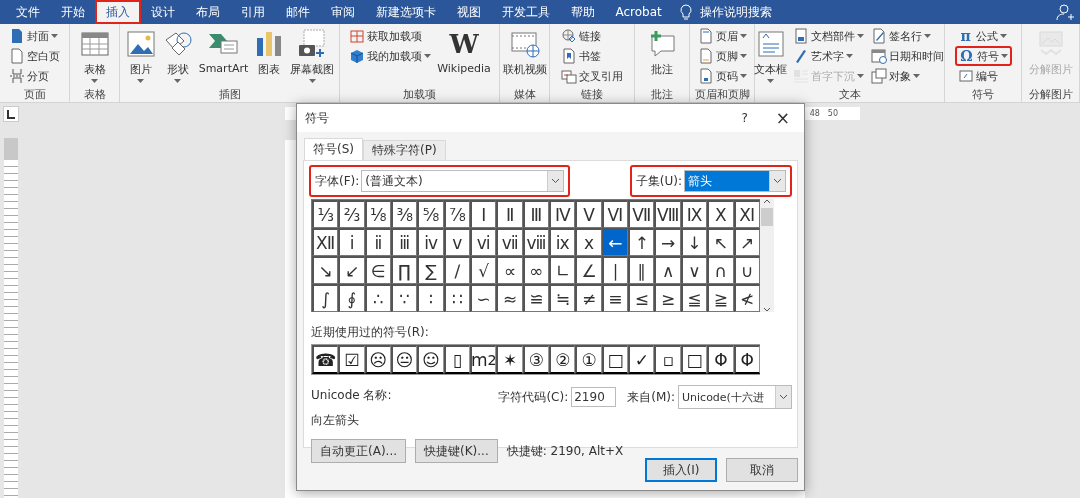 The image size is (1080, 498). I want to click on ribbon-button: SmartArt, so click(223, 56).